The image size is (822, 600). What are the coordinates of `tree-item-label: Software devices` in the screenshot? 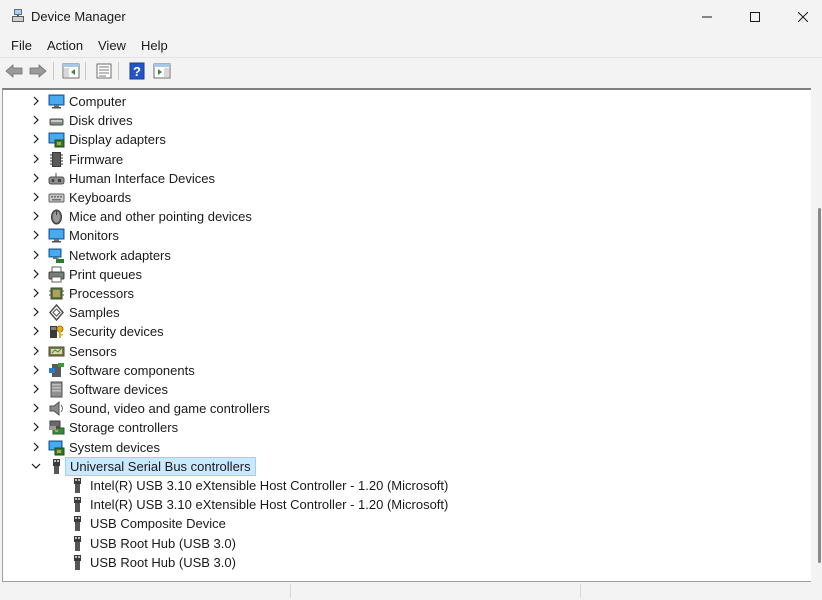 It's located at (118, 389).